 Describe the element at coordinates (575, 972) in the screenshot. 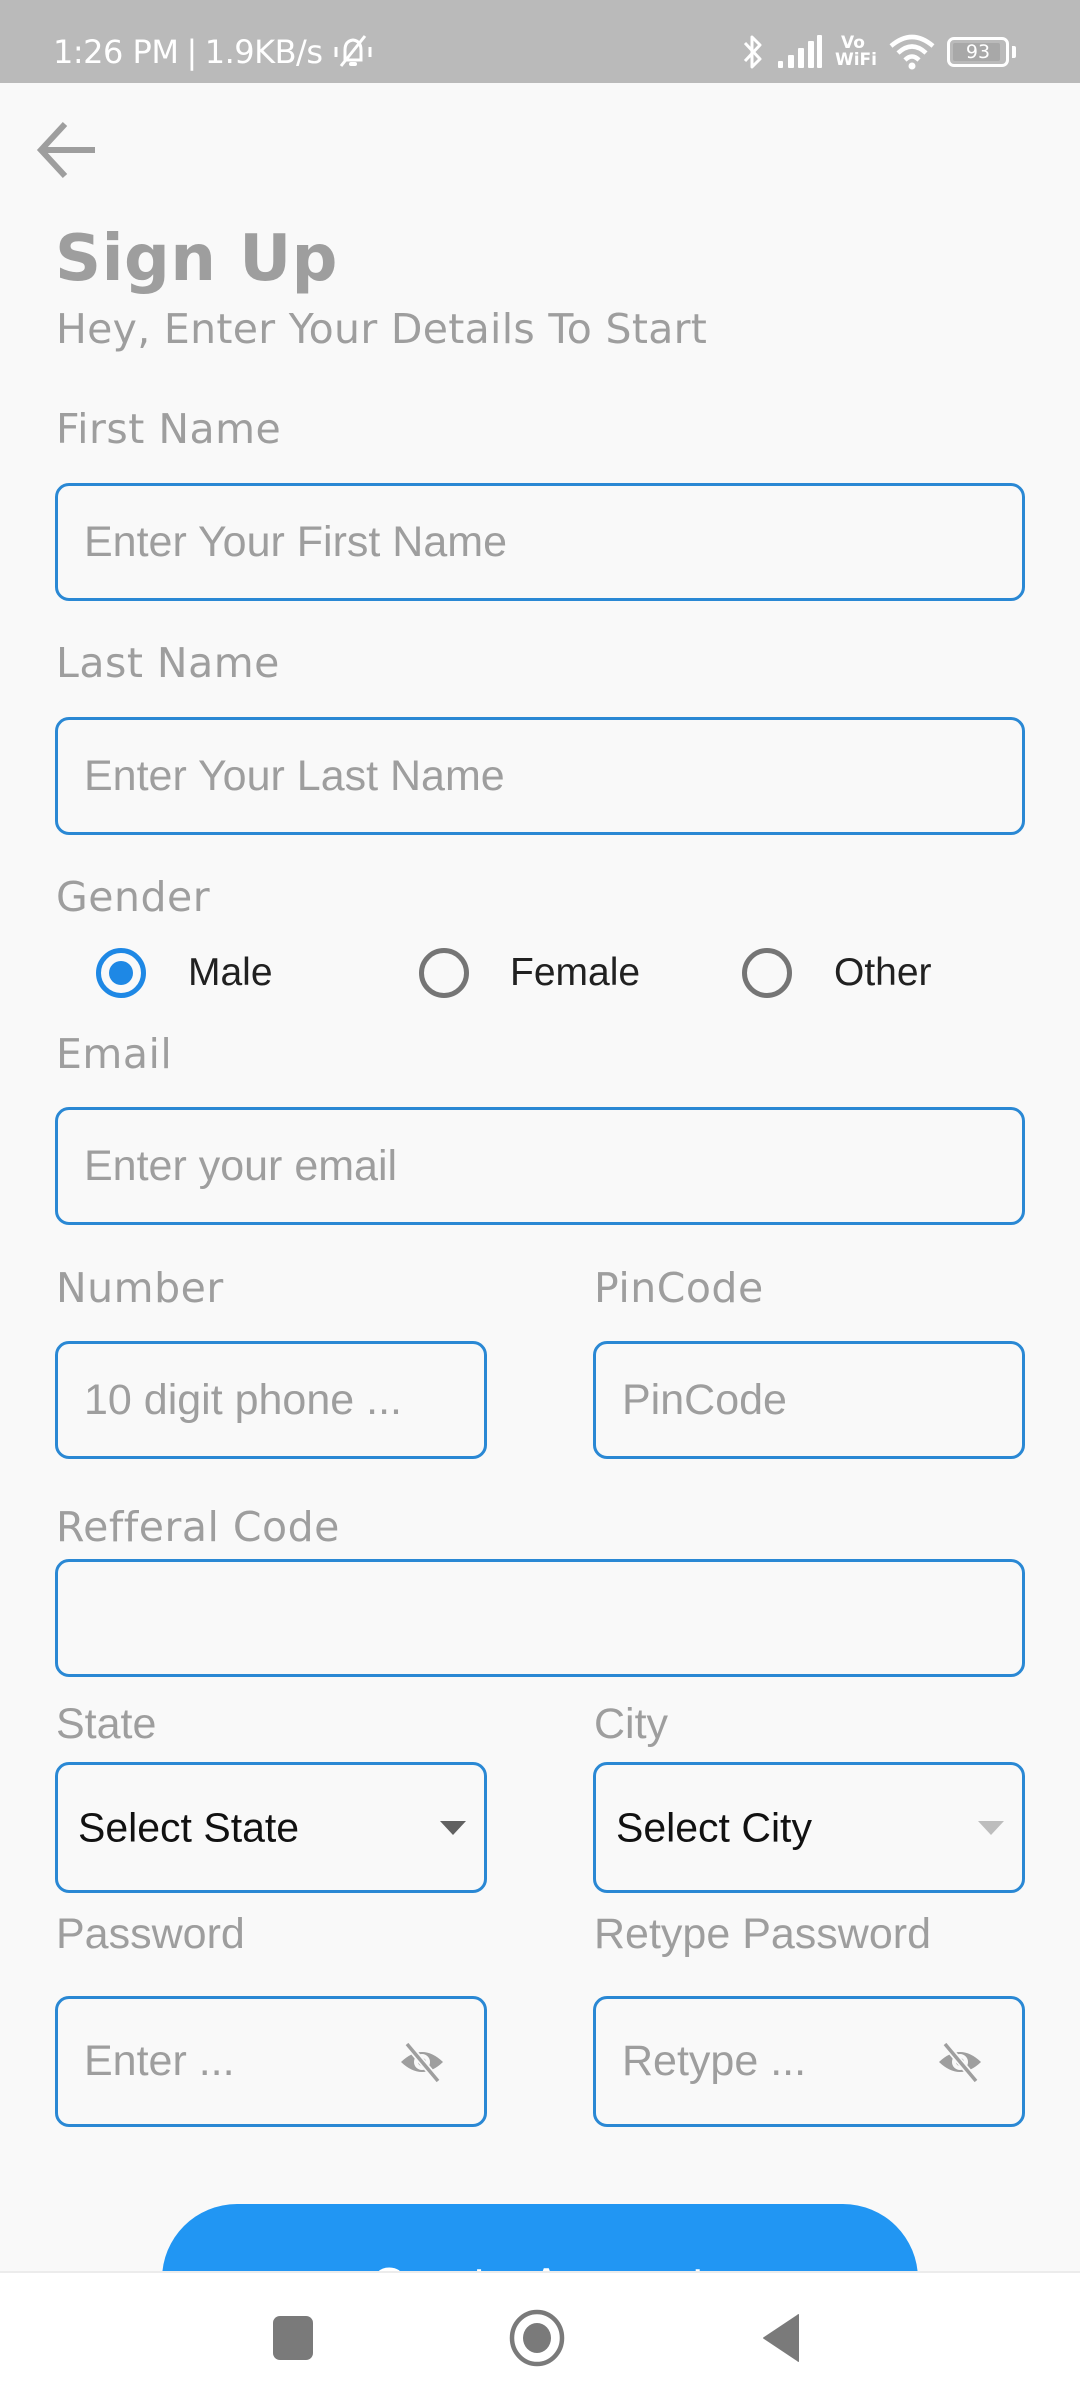

I see `radio-label: Female` at that location.